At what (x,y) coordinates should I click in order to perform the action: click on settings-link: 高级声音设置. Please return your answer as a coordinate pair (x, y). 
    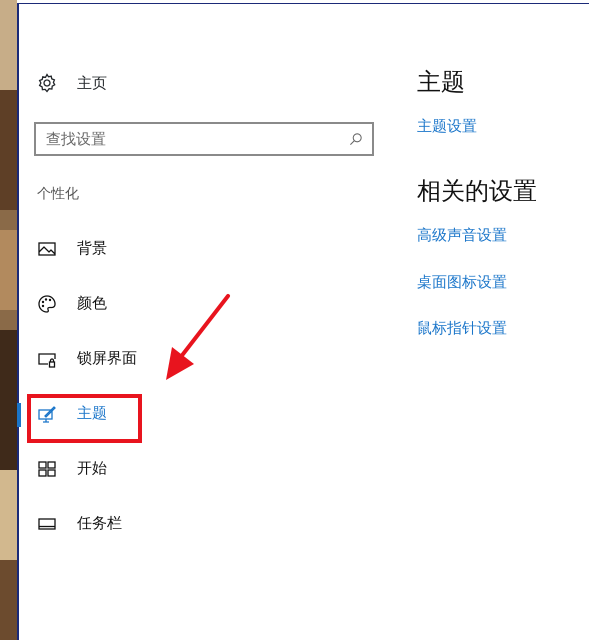
    Looking at the image, I should click on (477, 235).